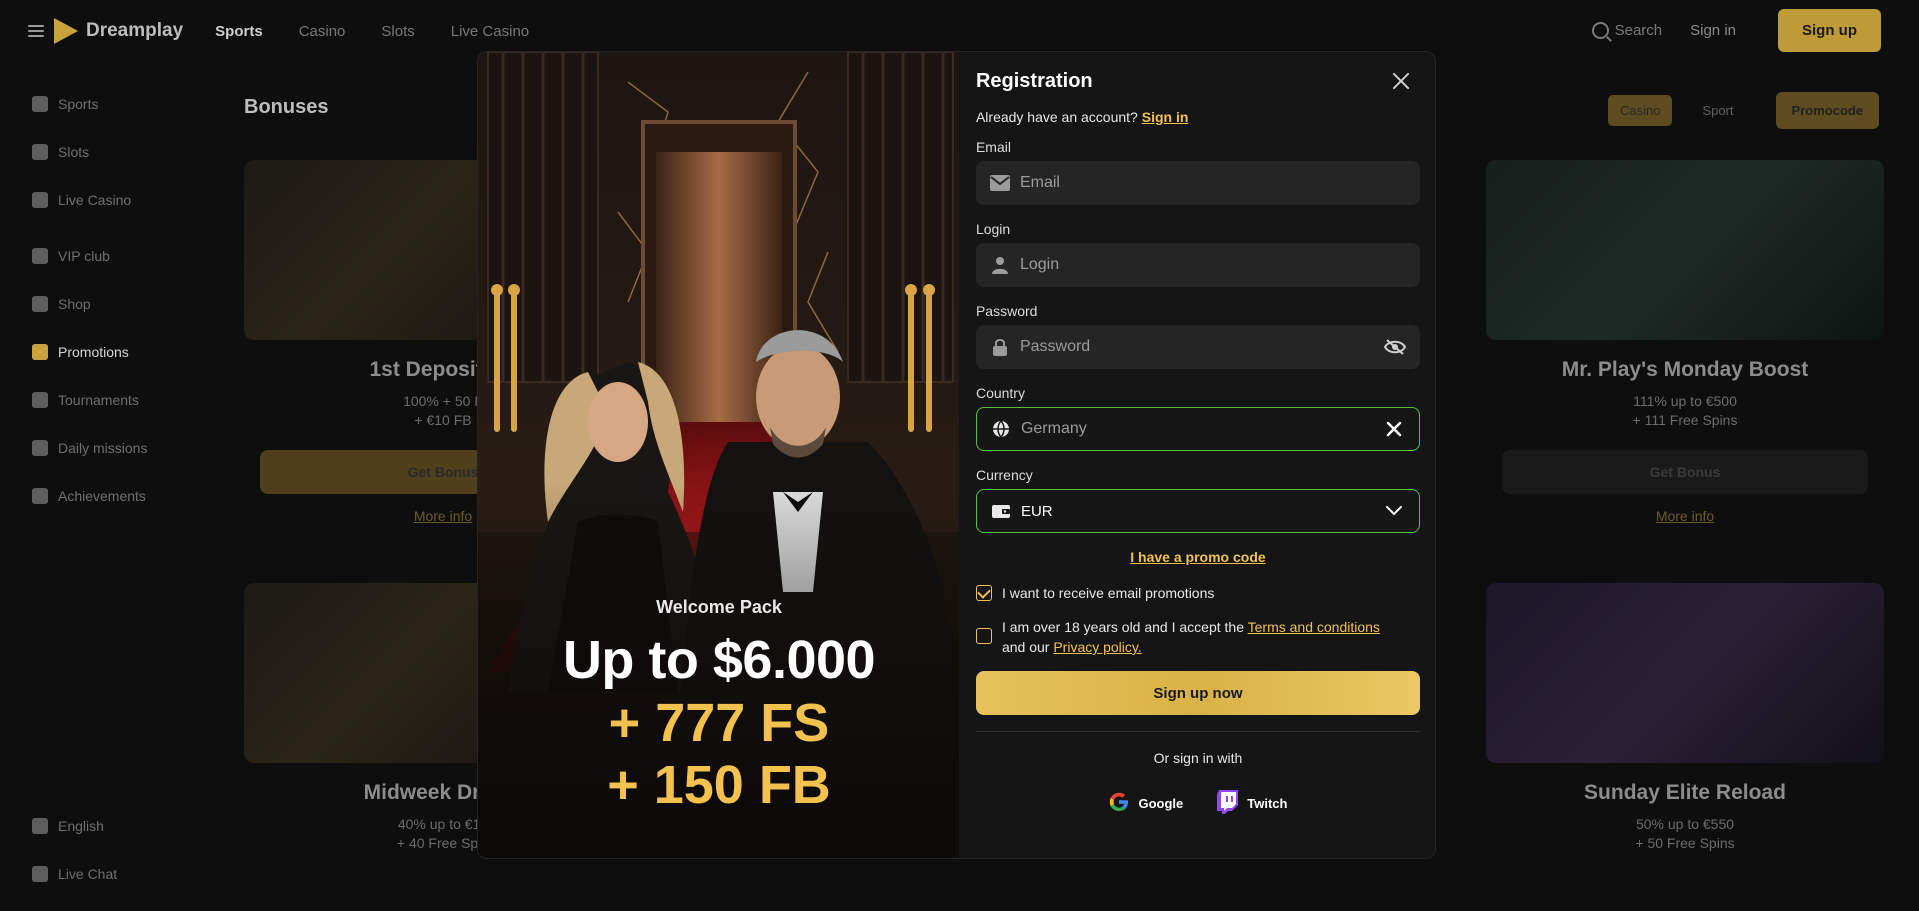  What do you see at coordinates (40, 826) in the screenshot?
I see `flag-icon` at bounding box center [40, 826].